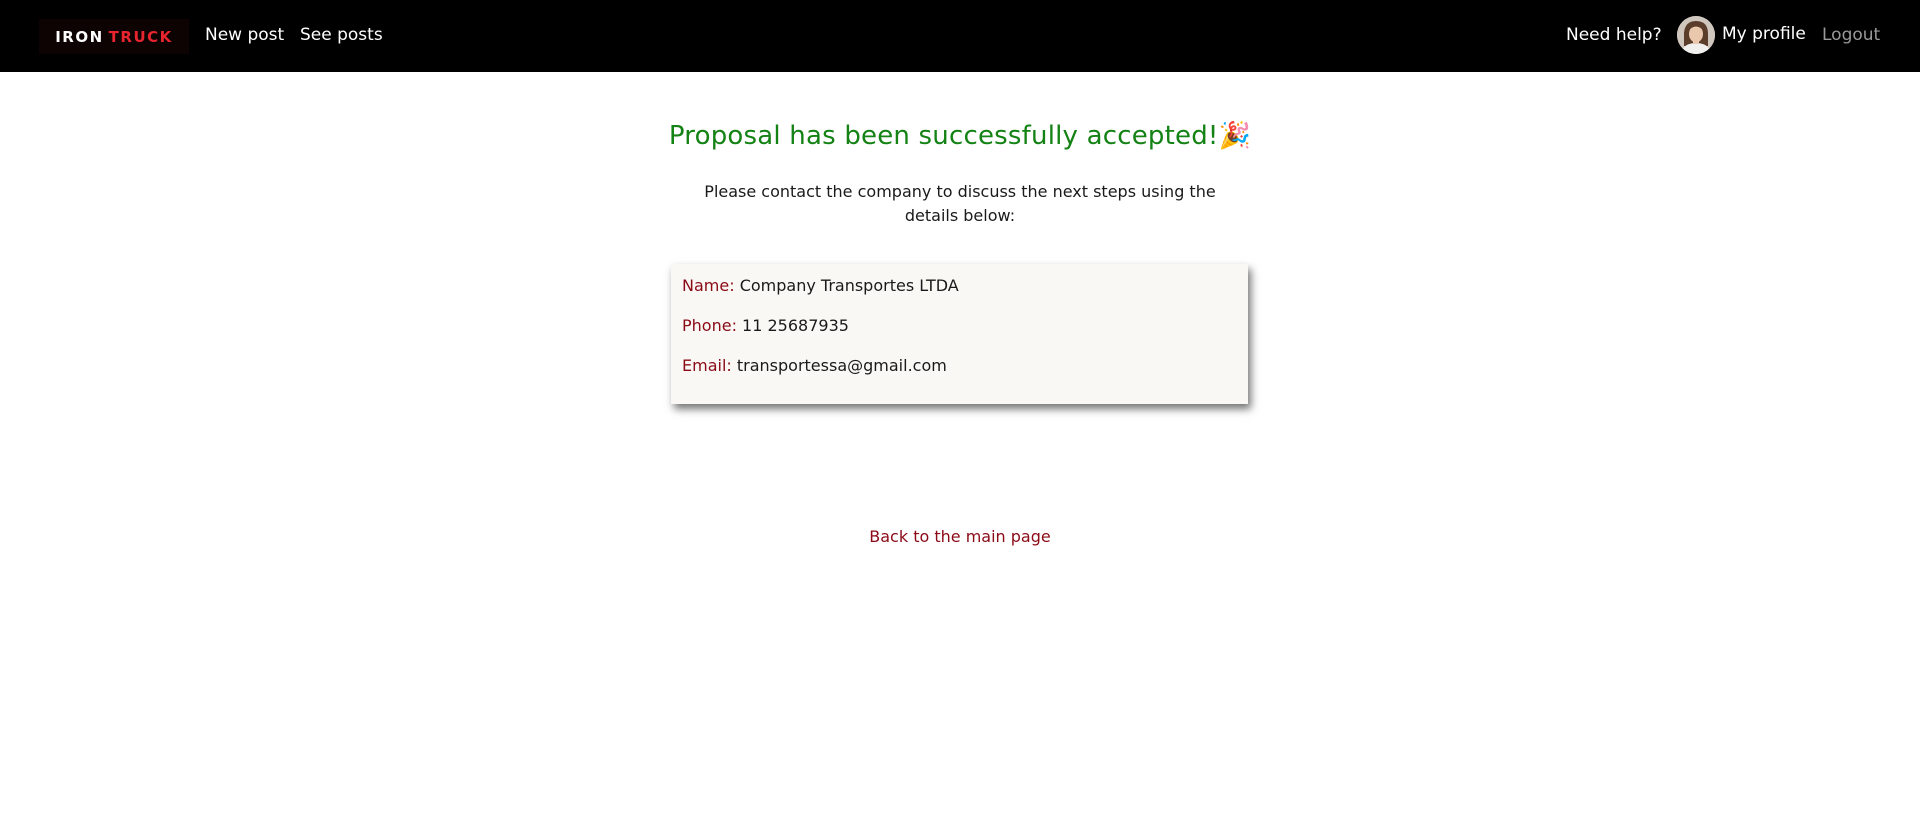 This screenshot has width=1920, height=823. Describe the element at coordinates (960, 215) in the screenshot. I see `contact-instructions-line-2: details below:` at that location.